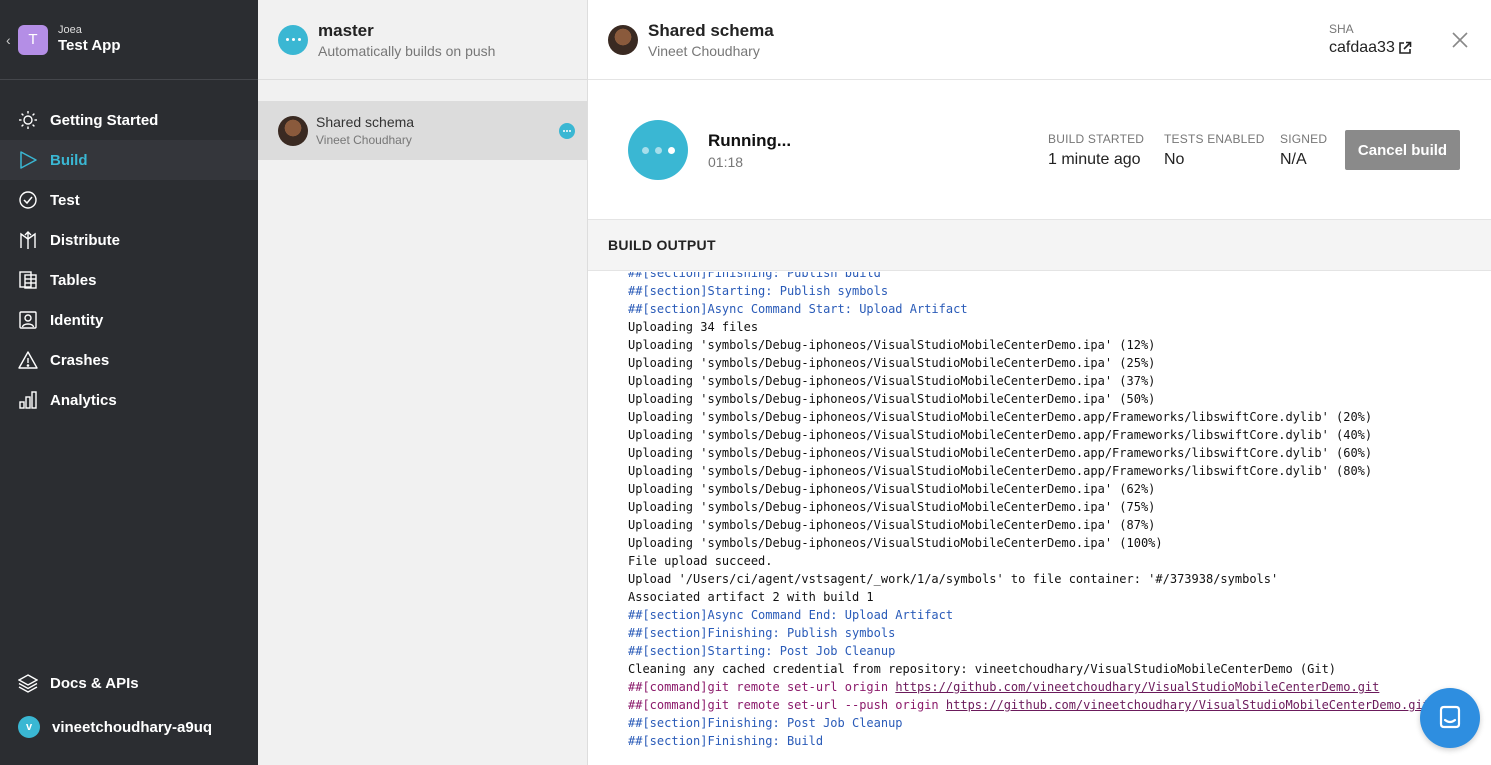  I want to click on sha-block: SHA cafdaa33, so click(1370, 39).